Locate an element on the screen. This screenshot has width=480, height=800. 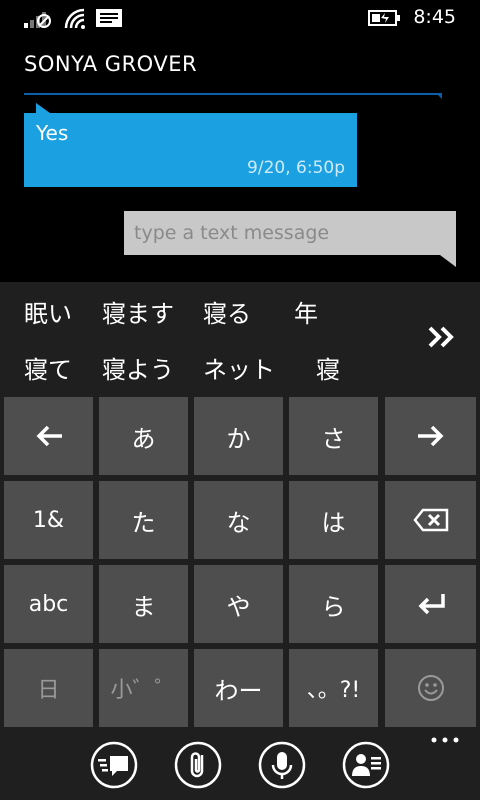
wifi-icon is located at coordinates (74, 18).